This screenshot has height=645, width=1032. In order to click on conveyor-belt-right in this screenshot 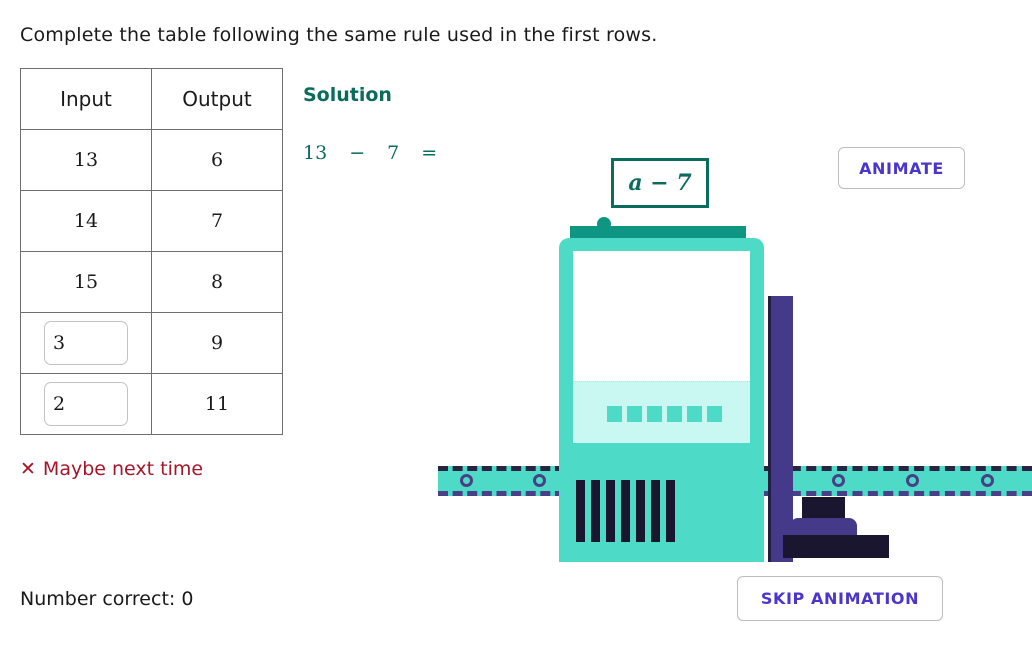, I will do `click(896, 481)`.